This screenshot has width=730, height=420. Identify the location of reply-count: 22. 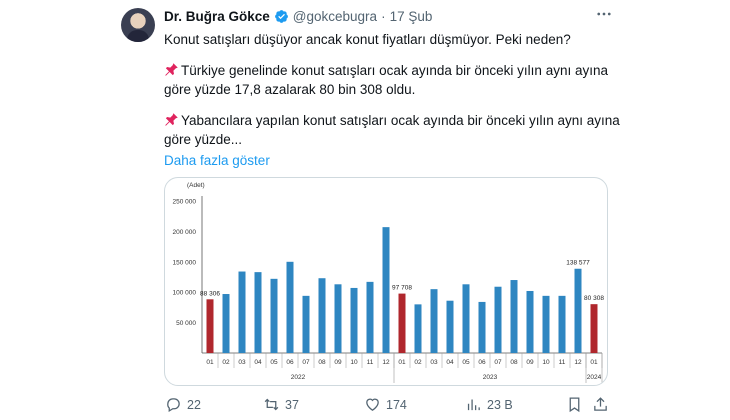
(194, 404).